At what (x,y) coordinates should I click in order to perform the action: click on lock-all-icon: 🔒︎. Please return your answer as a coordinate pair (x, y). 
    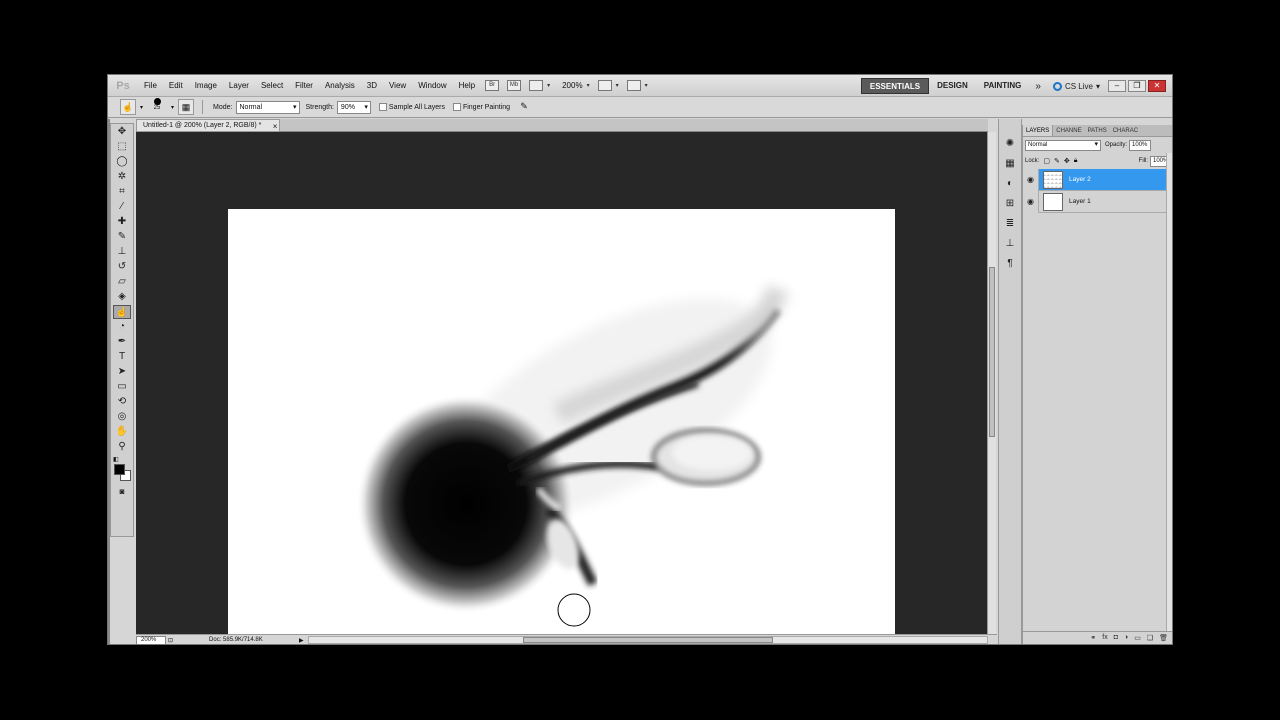
    Looking at the image, I should click on (1076, 161).